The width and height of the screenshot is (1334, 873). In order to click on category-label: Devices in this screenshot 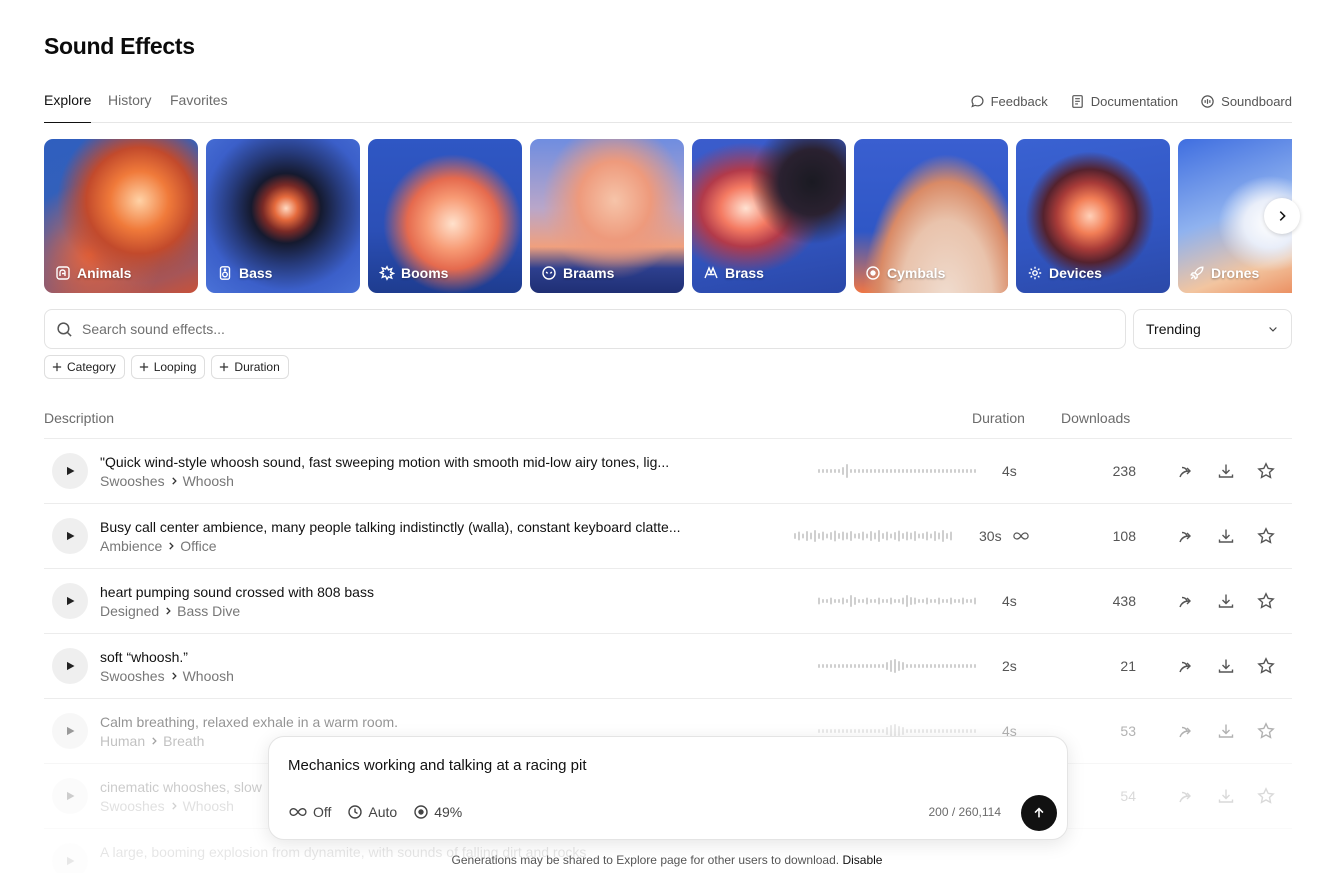, I will do `click(1075, 273)`.